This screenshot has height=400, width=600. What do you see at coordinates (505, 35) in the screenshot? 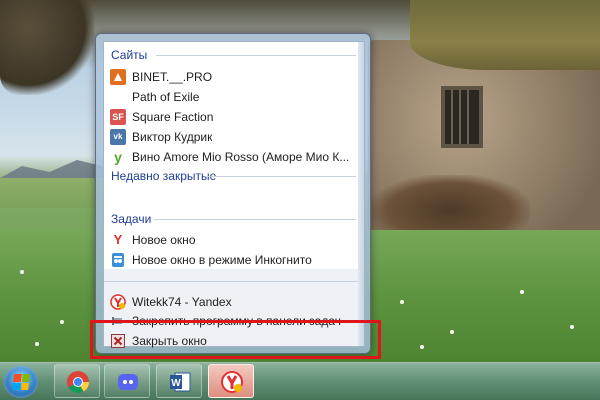
I see `thatched-roof` at bounding box center [505, 35].